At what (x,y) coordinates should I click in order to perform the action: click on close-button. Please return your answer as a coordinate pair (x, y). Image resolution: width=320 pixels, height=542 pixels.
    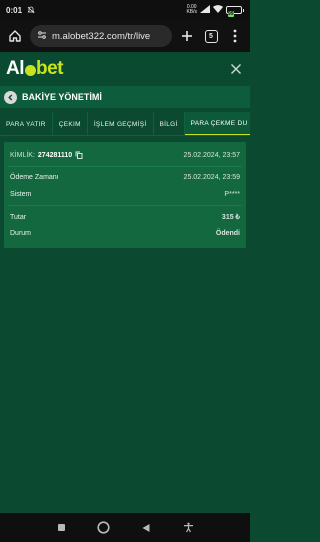
    Looking at the image, I should click on (236, 69).